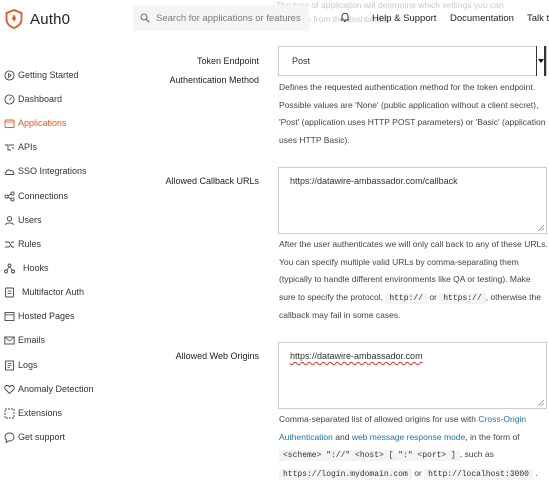  Describe the element at coordinates (462, 298) in the screenshot. I see `code-https: https://` at that location.